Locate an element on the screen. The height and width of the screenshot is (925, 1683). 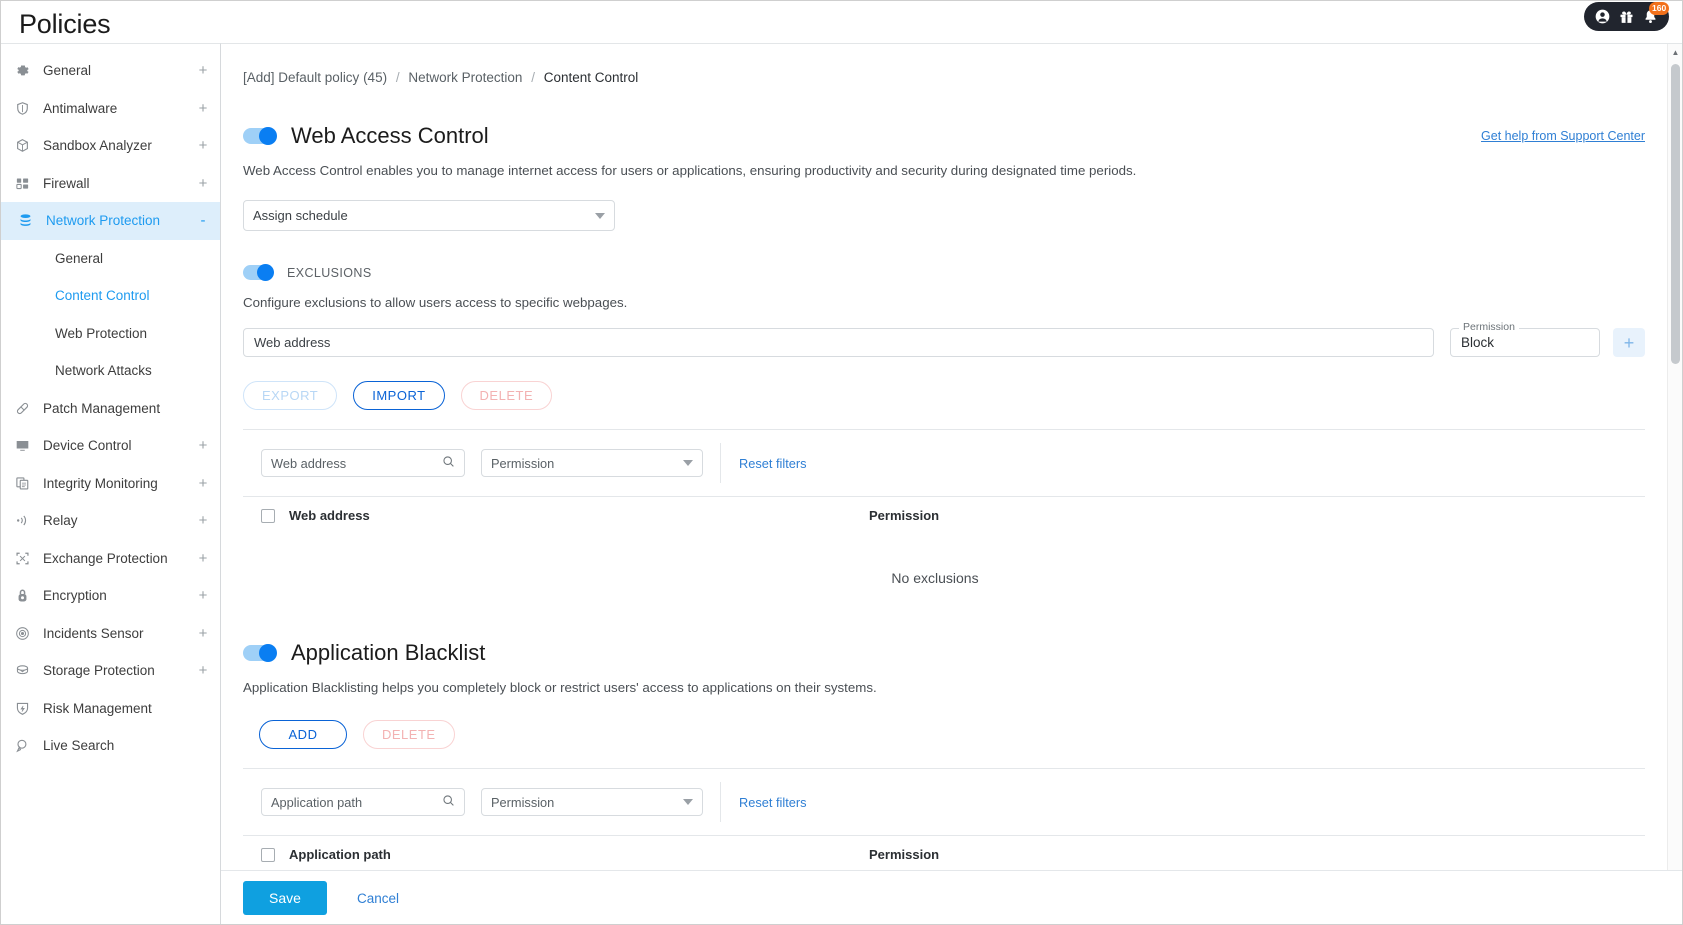
exclusions-header: EXCLUSIONS is located at coordinates (944, 272).